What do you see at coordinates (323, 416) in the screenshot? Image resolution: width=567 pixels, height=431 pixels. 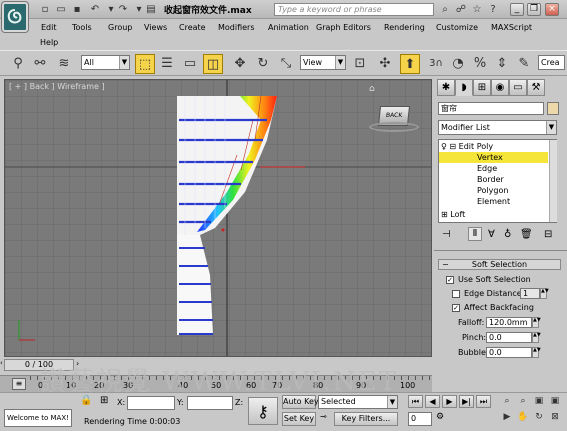 I see `key-tangent-icon: ⊸` at bounding box center [323, 416].